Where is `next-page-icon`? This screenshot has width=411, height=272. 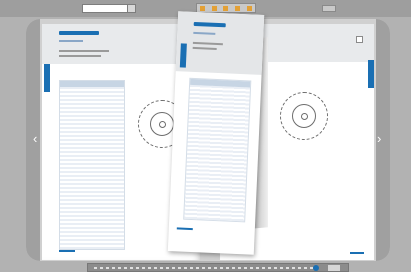
next-page-icon is located at coordinates (226, 8).